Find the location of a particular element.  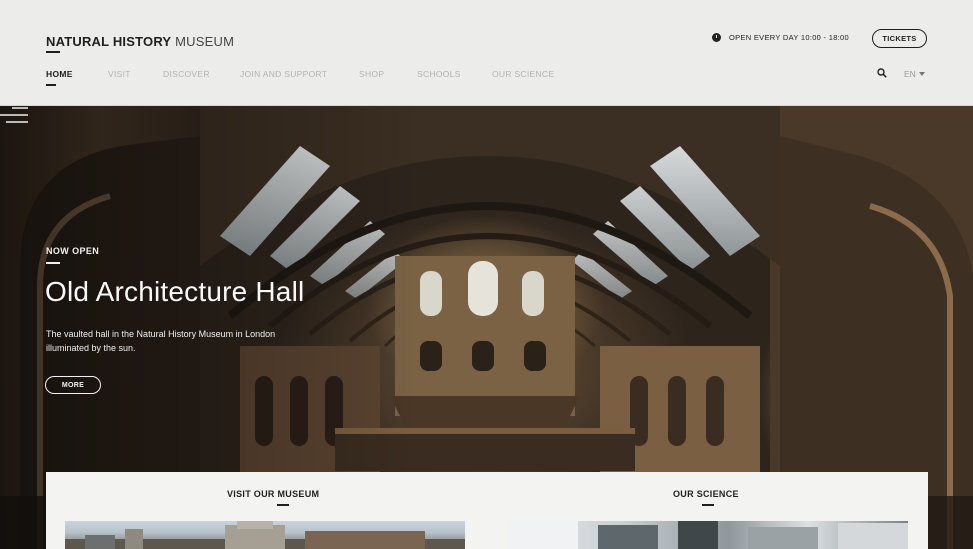

nav-active-indicator is located at coordinates (51, 85).